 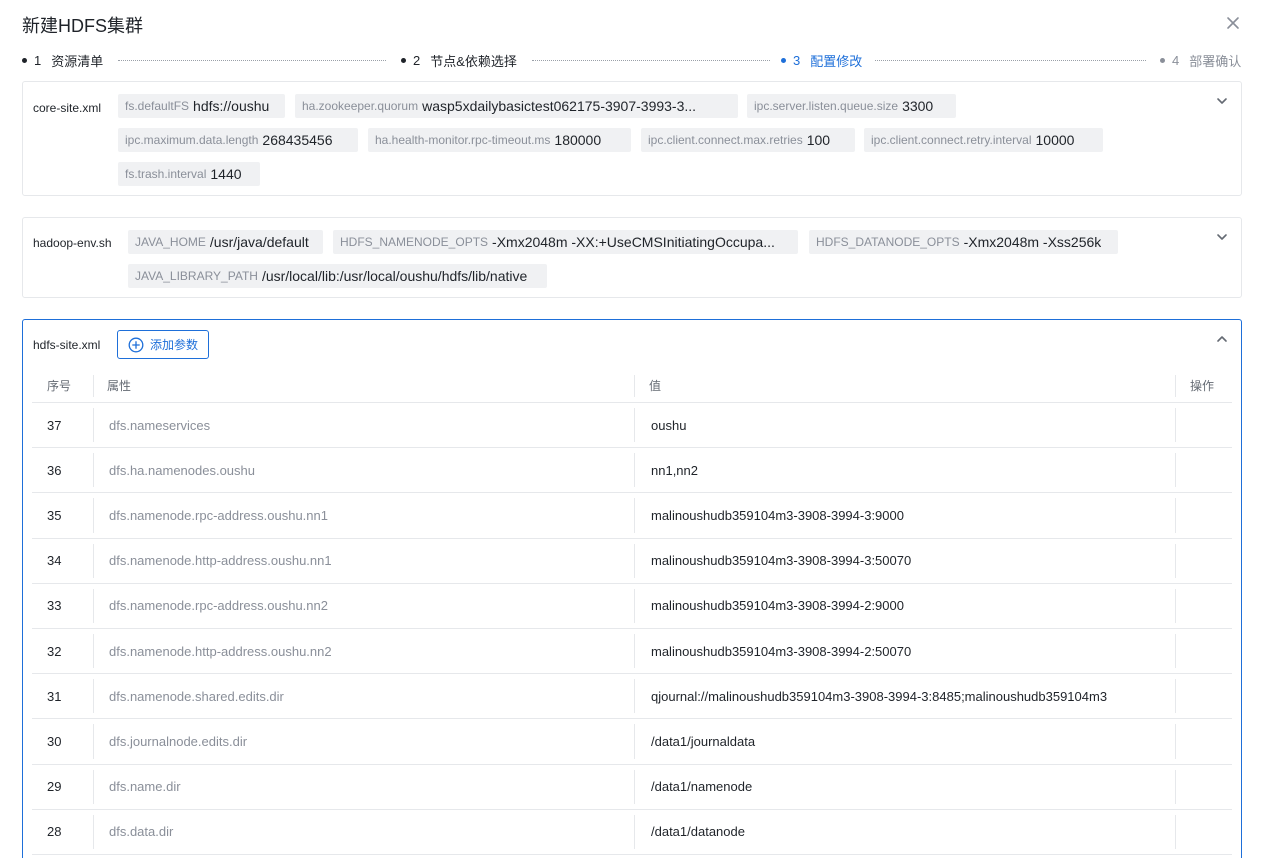 I want to click on row-key: dfs.namenode.shared.edits.dir, so click(x=369, y=696).